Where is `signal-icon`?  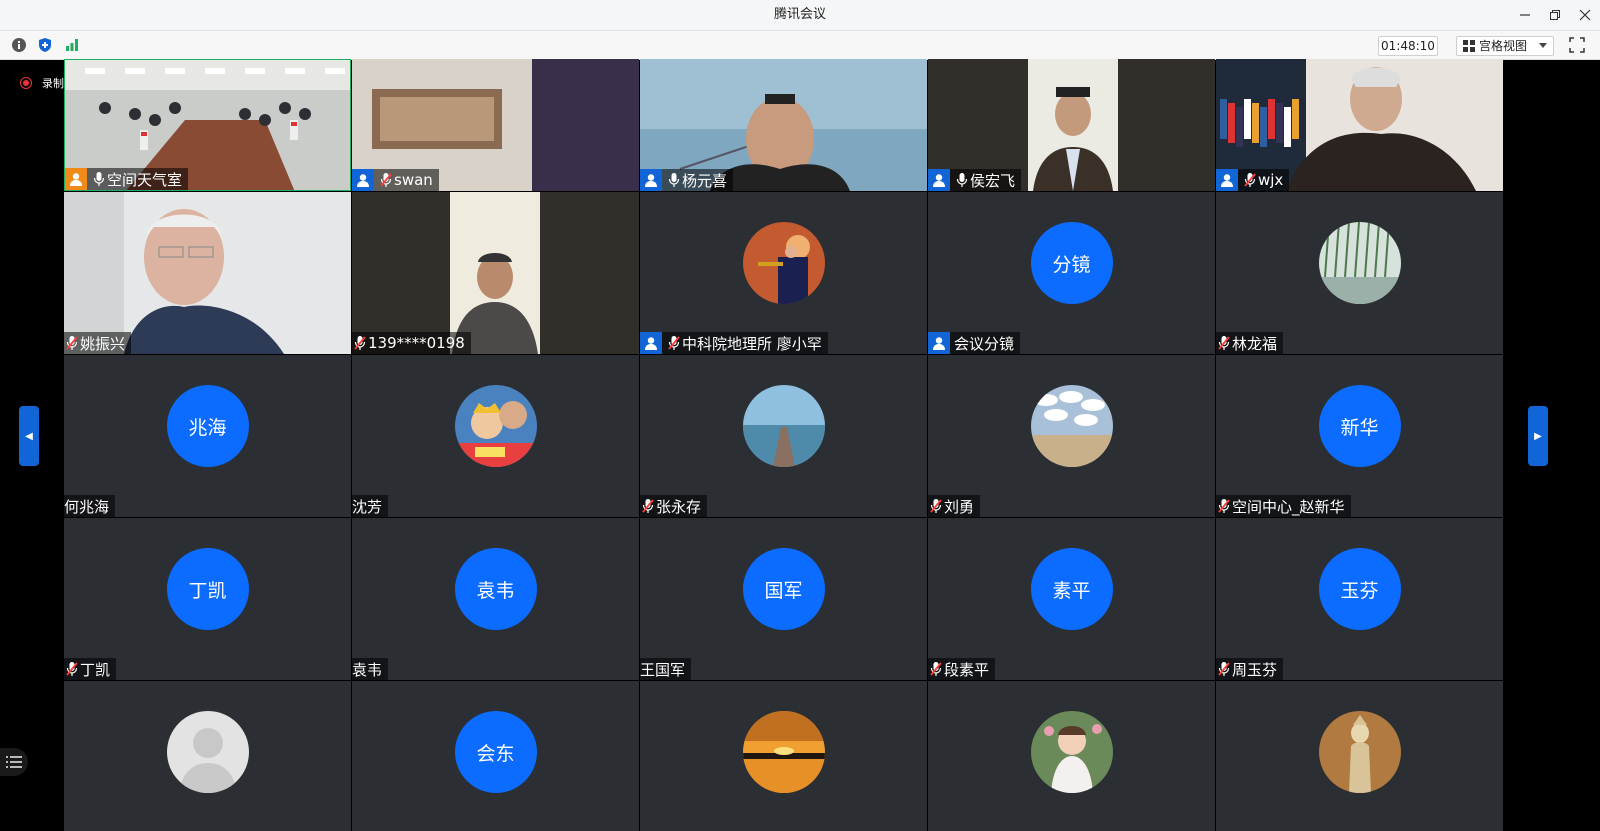 signal-icon is located at coordinates (72, 45).